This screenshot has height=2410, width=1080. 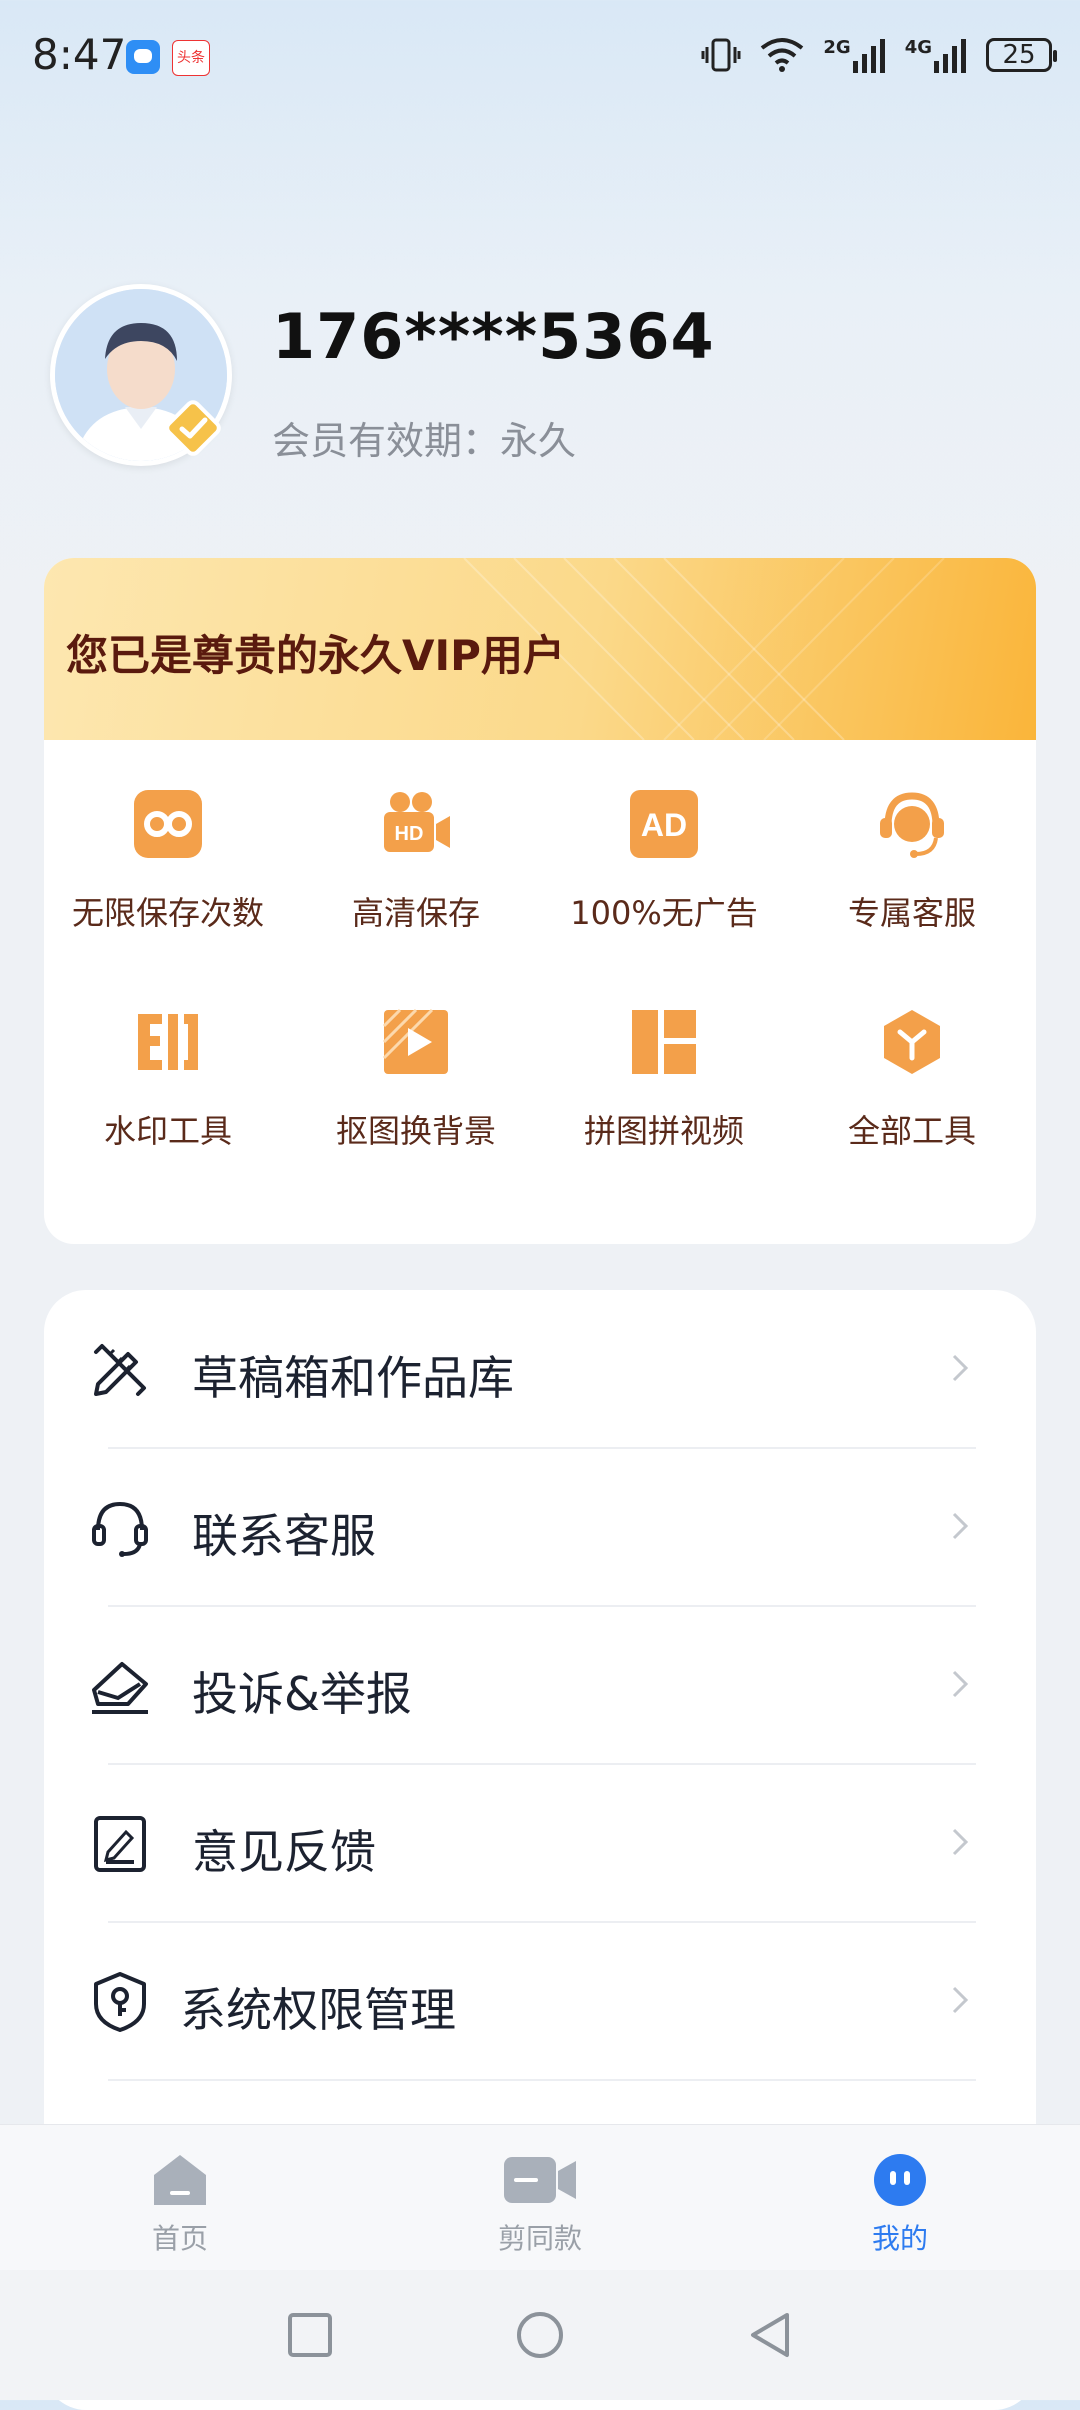 I want to click on feature-collage-video: 拼图拼视频, so click(x=664, y=1079).